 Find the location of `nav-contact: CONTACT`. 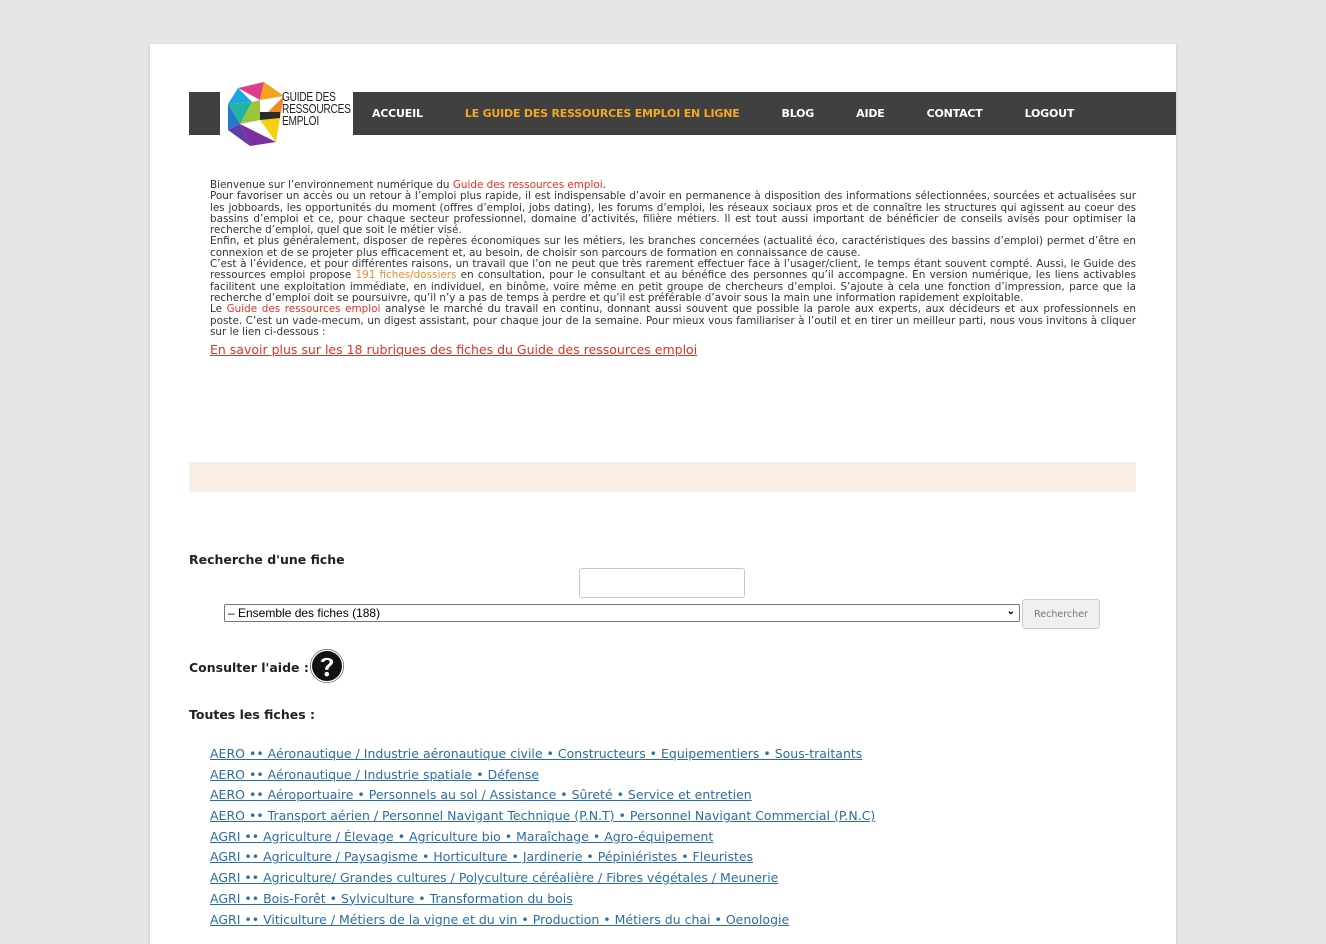

nav-contact: CONTACT is located at coordinates (955, 113).